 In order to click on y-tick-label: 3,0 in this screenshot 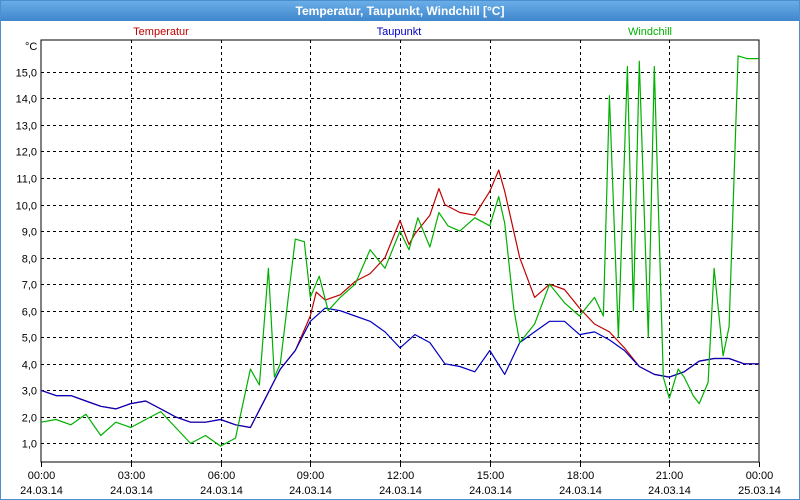, I will do `click(29, 392)`.